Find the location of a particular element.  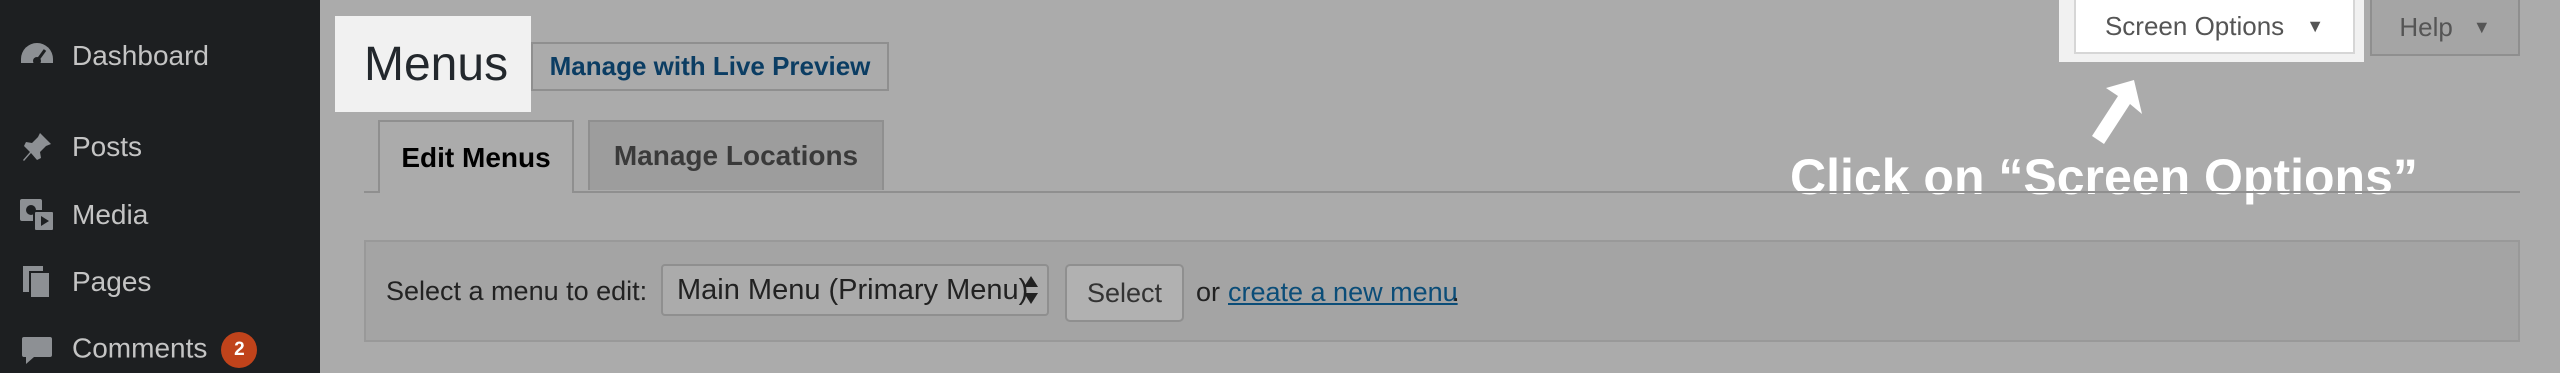

sidebar-item-pages: Pages is located at coordinates (160, 282).